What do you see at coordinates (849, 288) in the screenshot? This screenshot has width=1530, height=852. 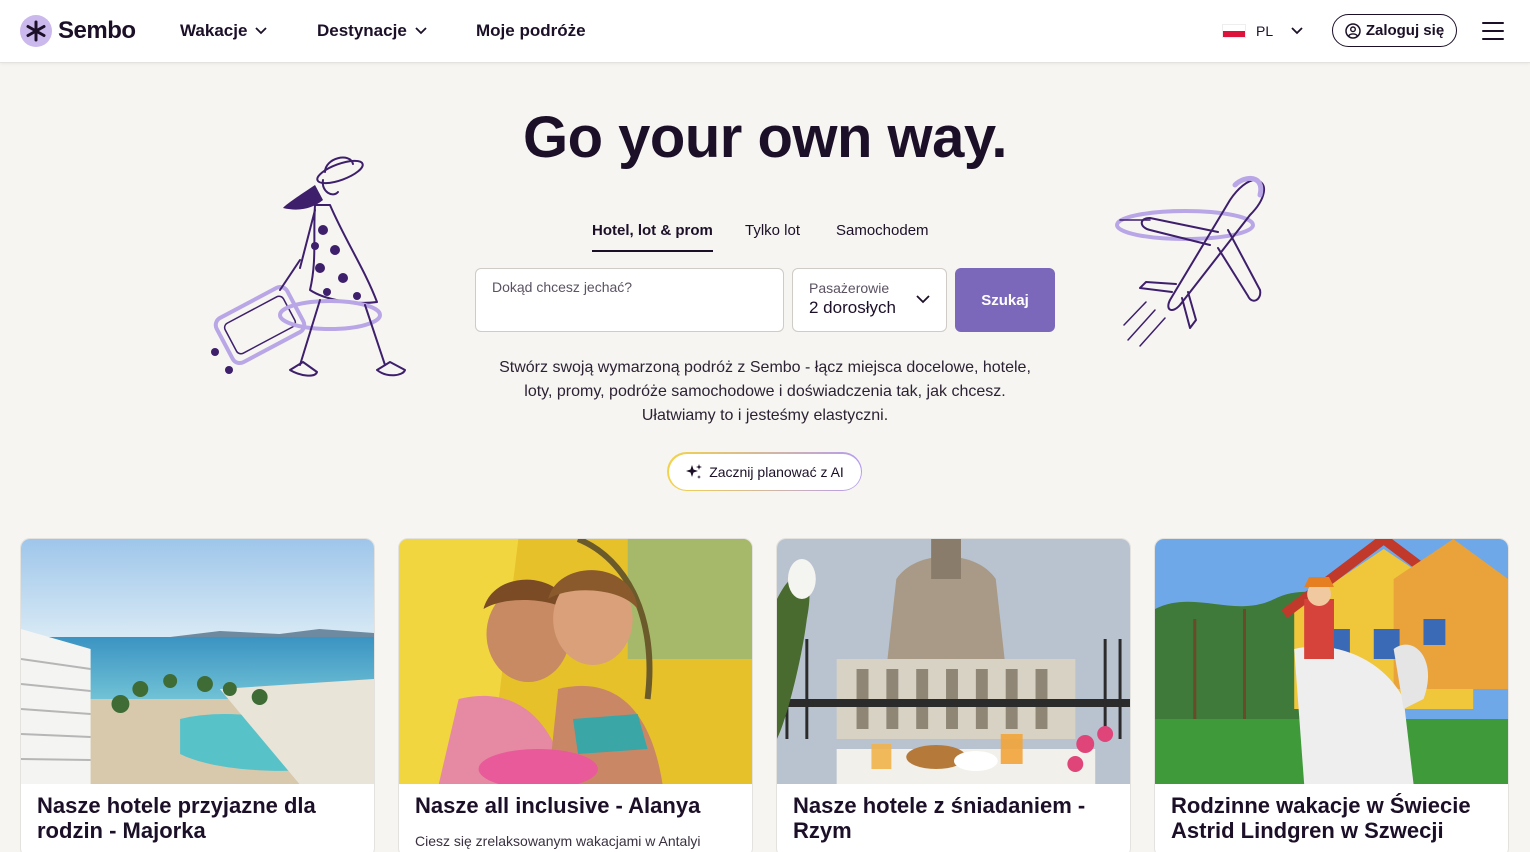 I see `passengers-label: Pasażerowie` at bounding box center [849, 288].